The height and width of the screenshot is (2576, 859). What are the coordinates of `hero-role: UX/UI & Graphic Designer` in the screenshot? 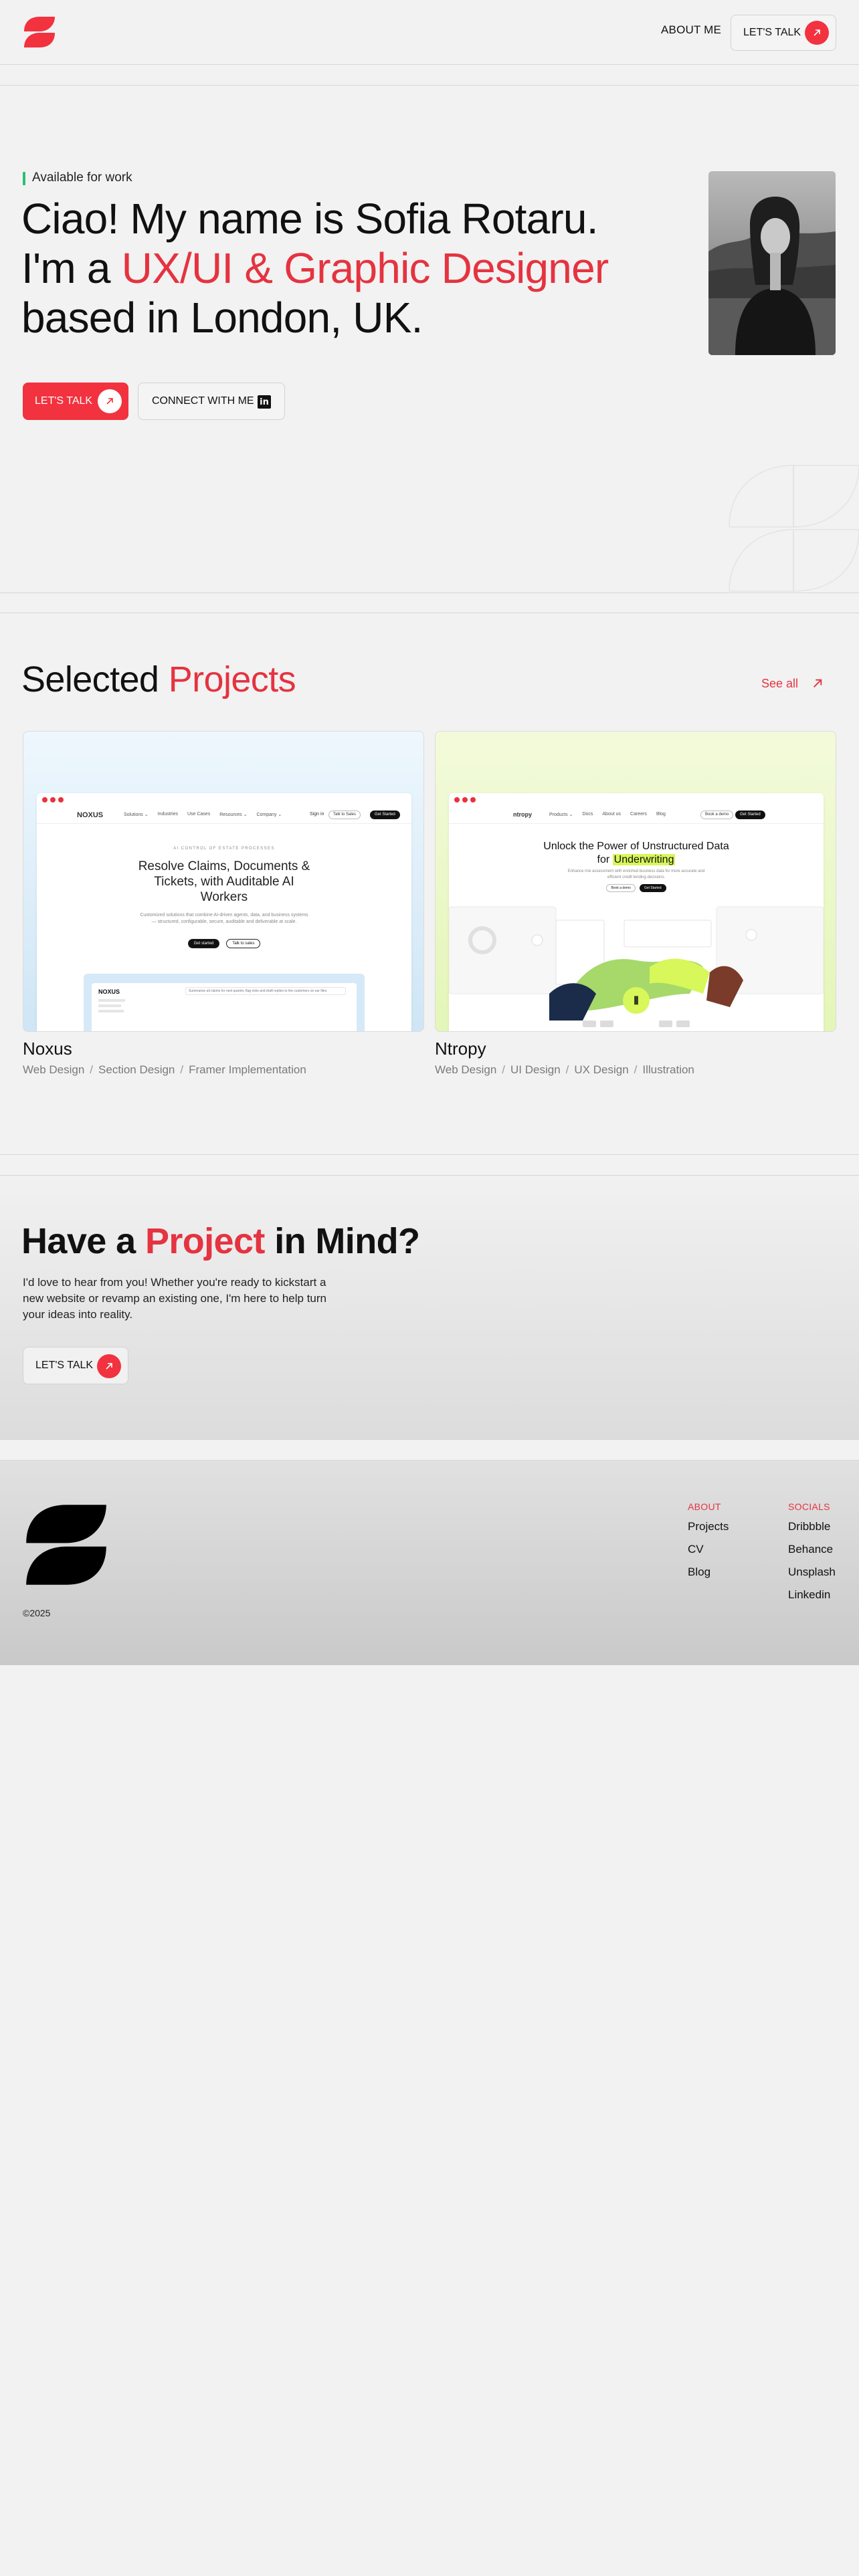 It's located at (365, 268).